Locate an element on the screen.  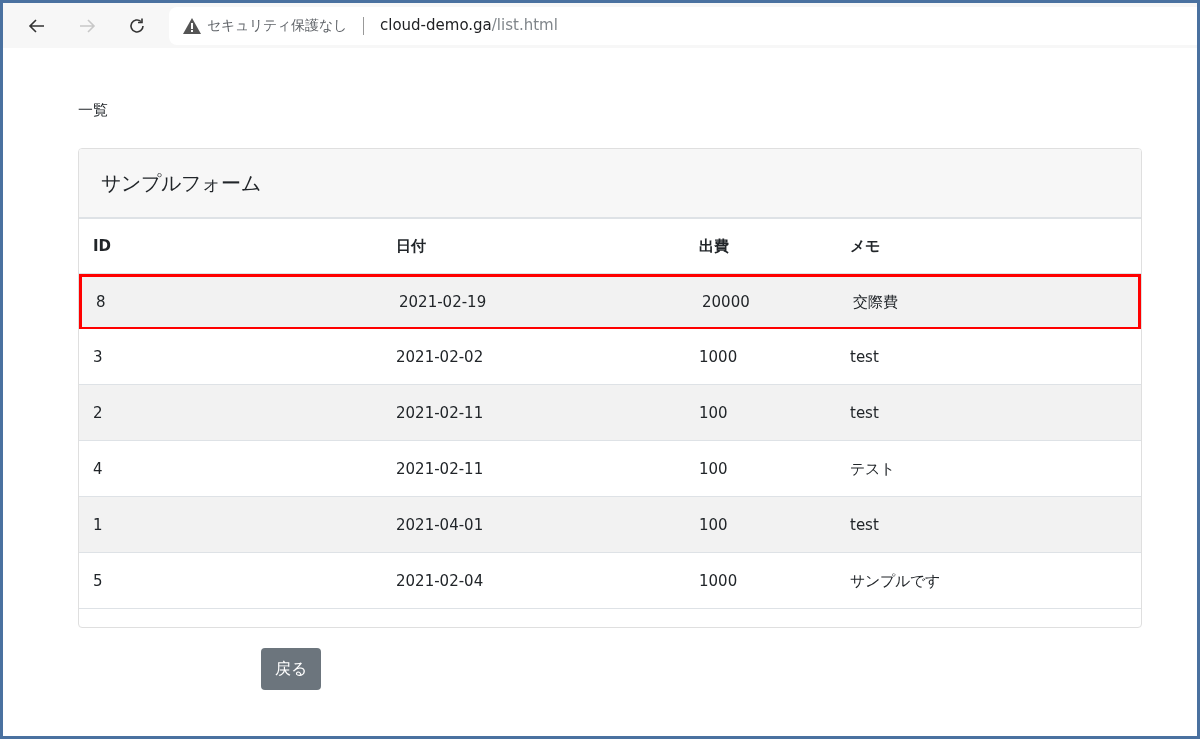
table-cell: 4 is located at coordinates (98, 468).